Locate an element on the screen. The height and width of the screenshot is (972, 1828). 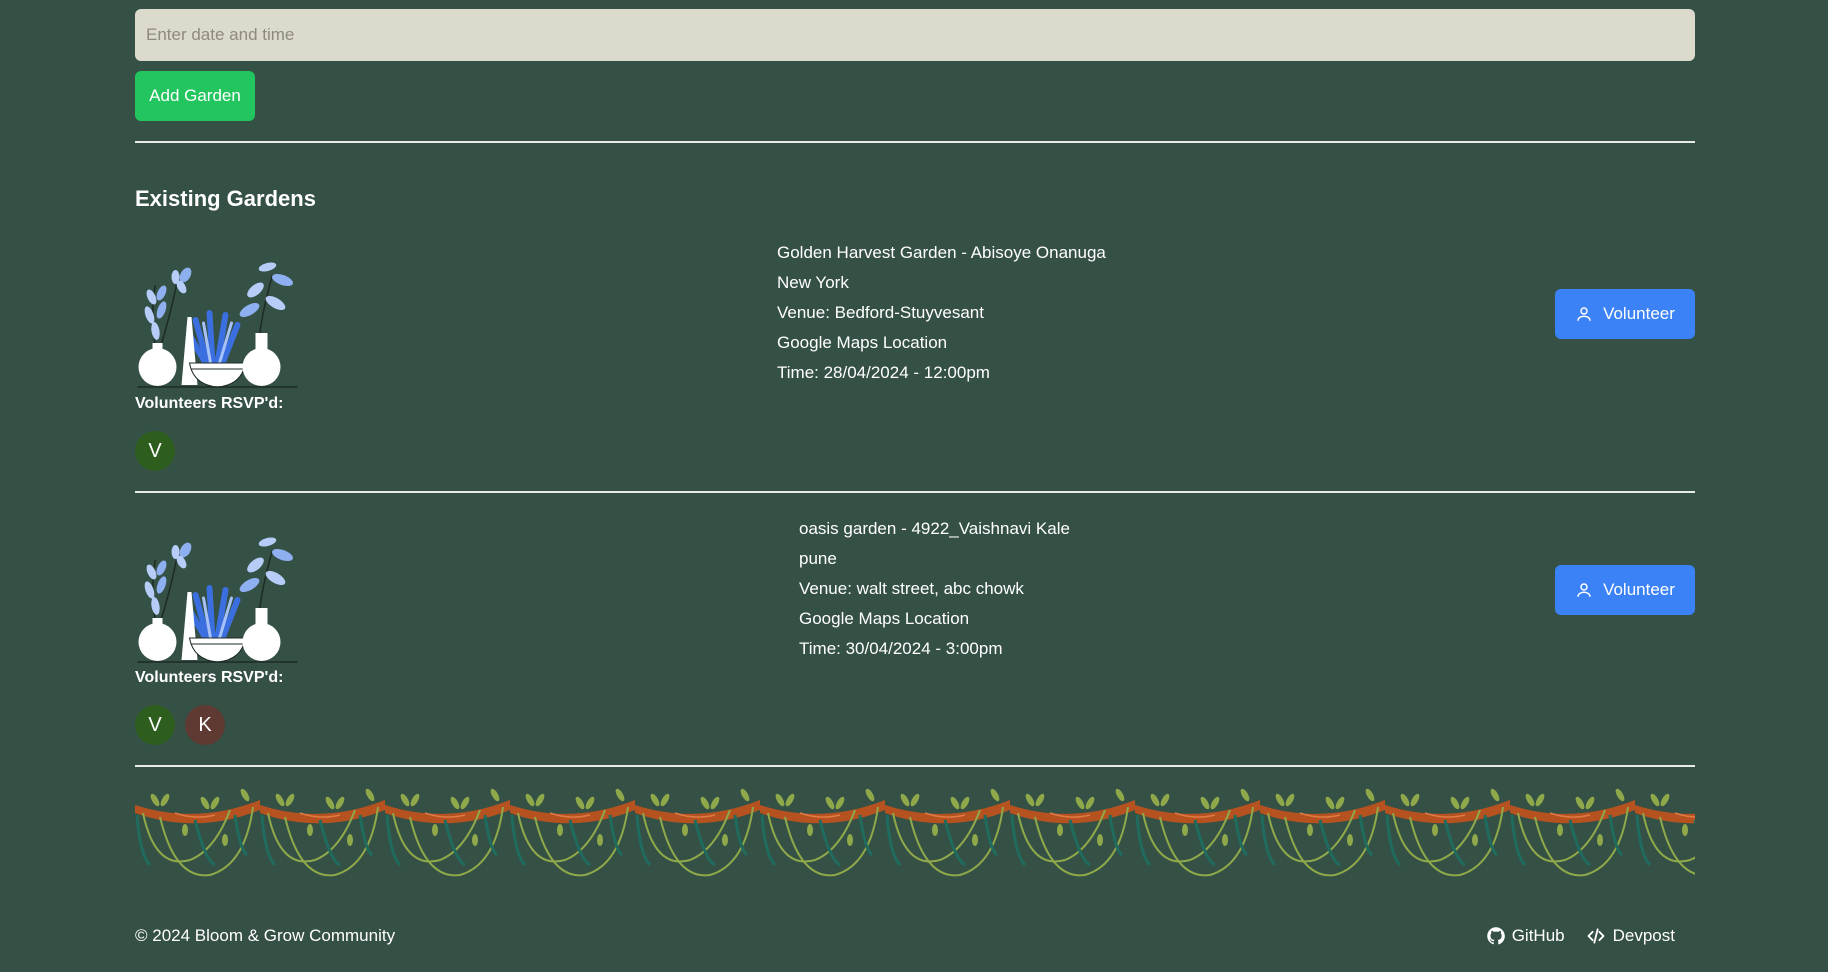
garden-venue: Venue: Bedford-Stuyvesant is located at coordinates (880, 312).